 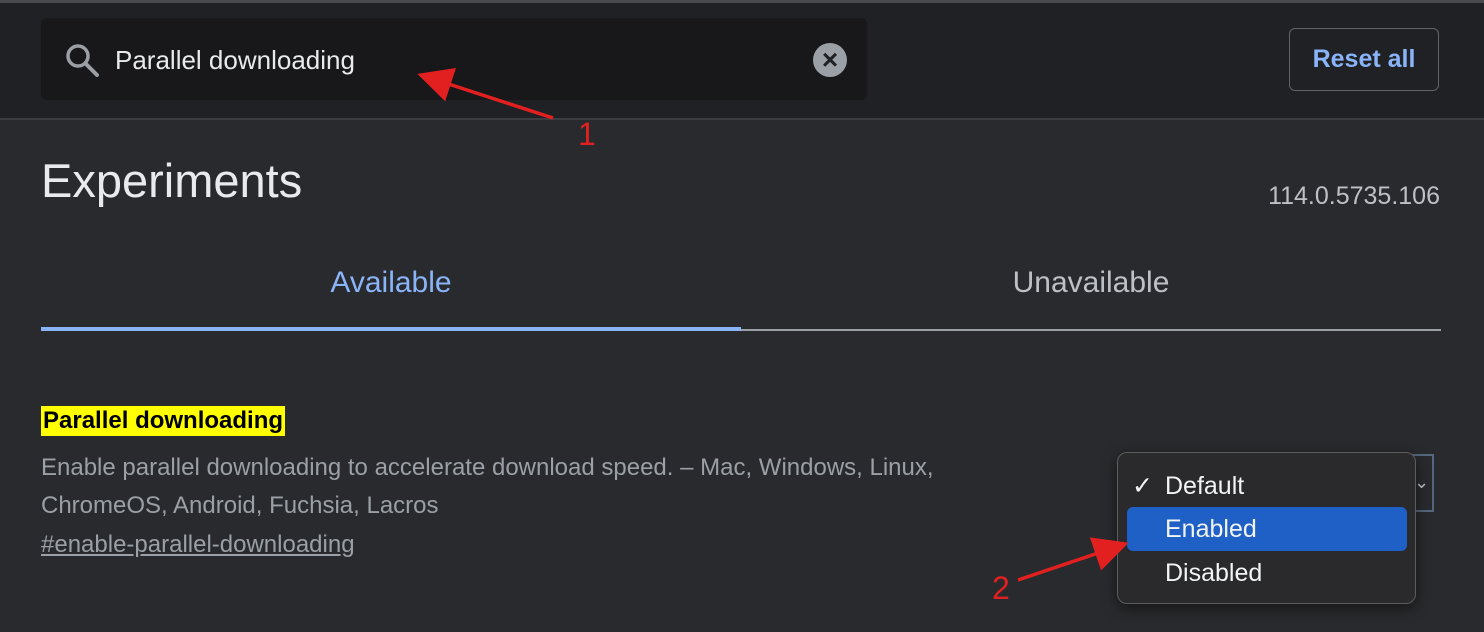 I want to click on annotation-label-1: 1, so click(x=587, y=134).